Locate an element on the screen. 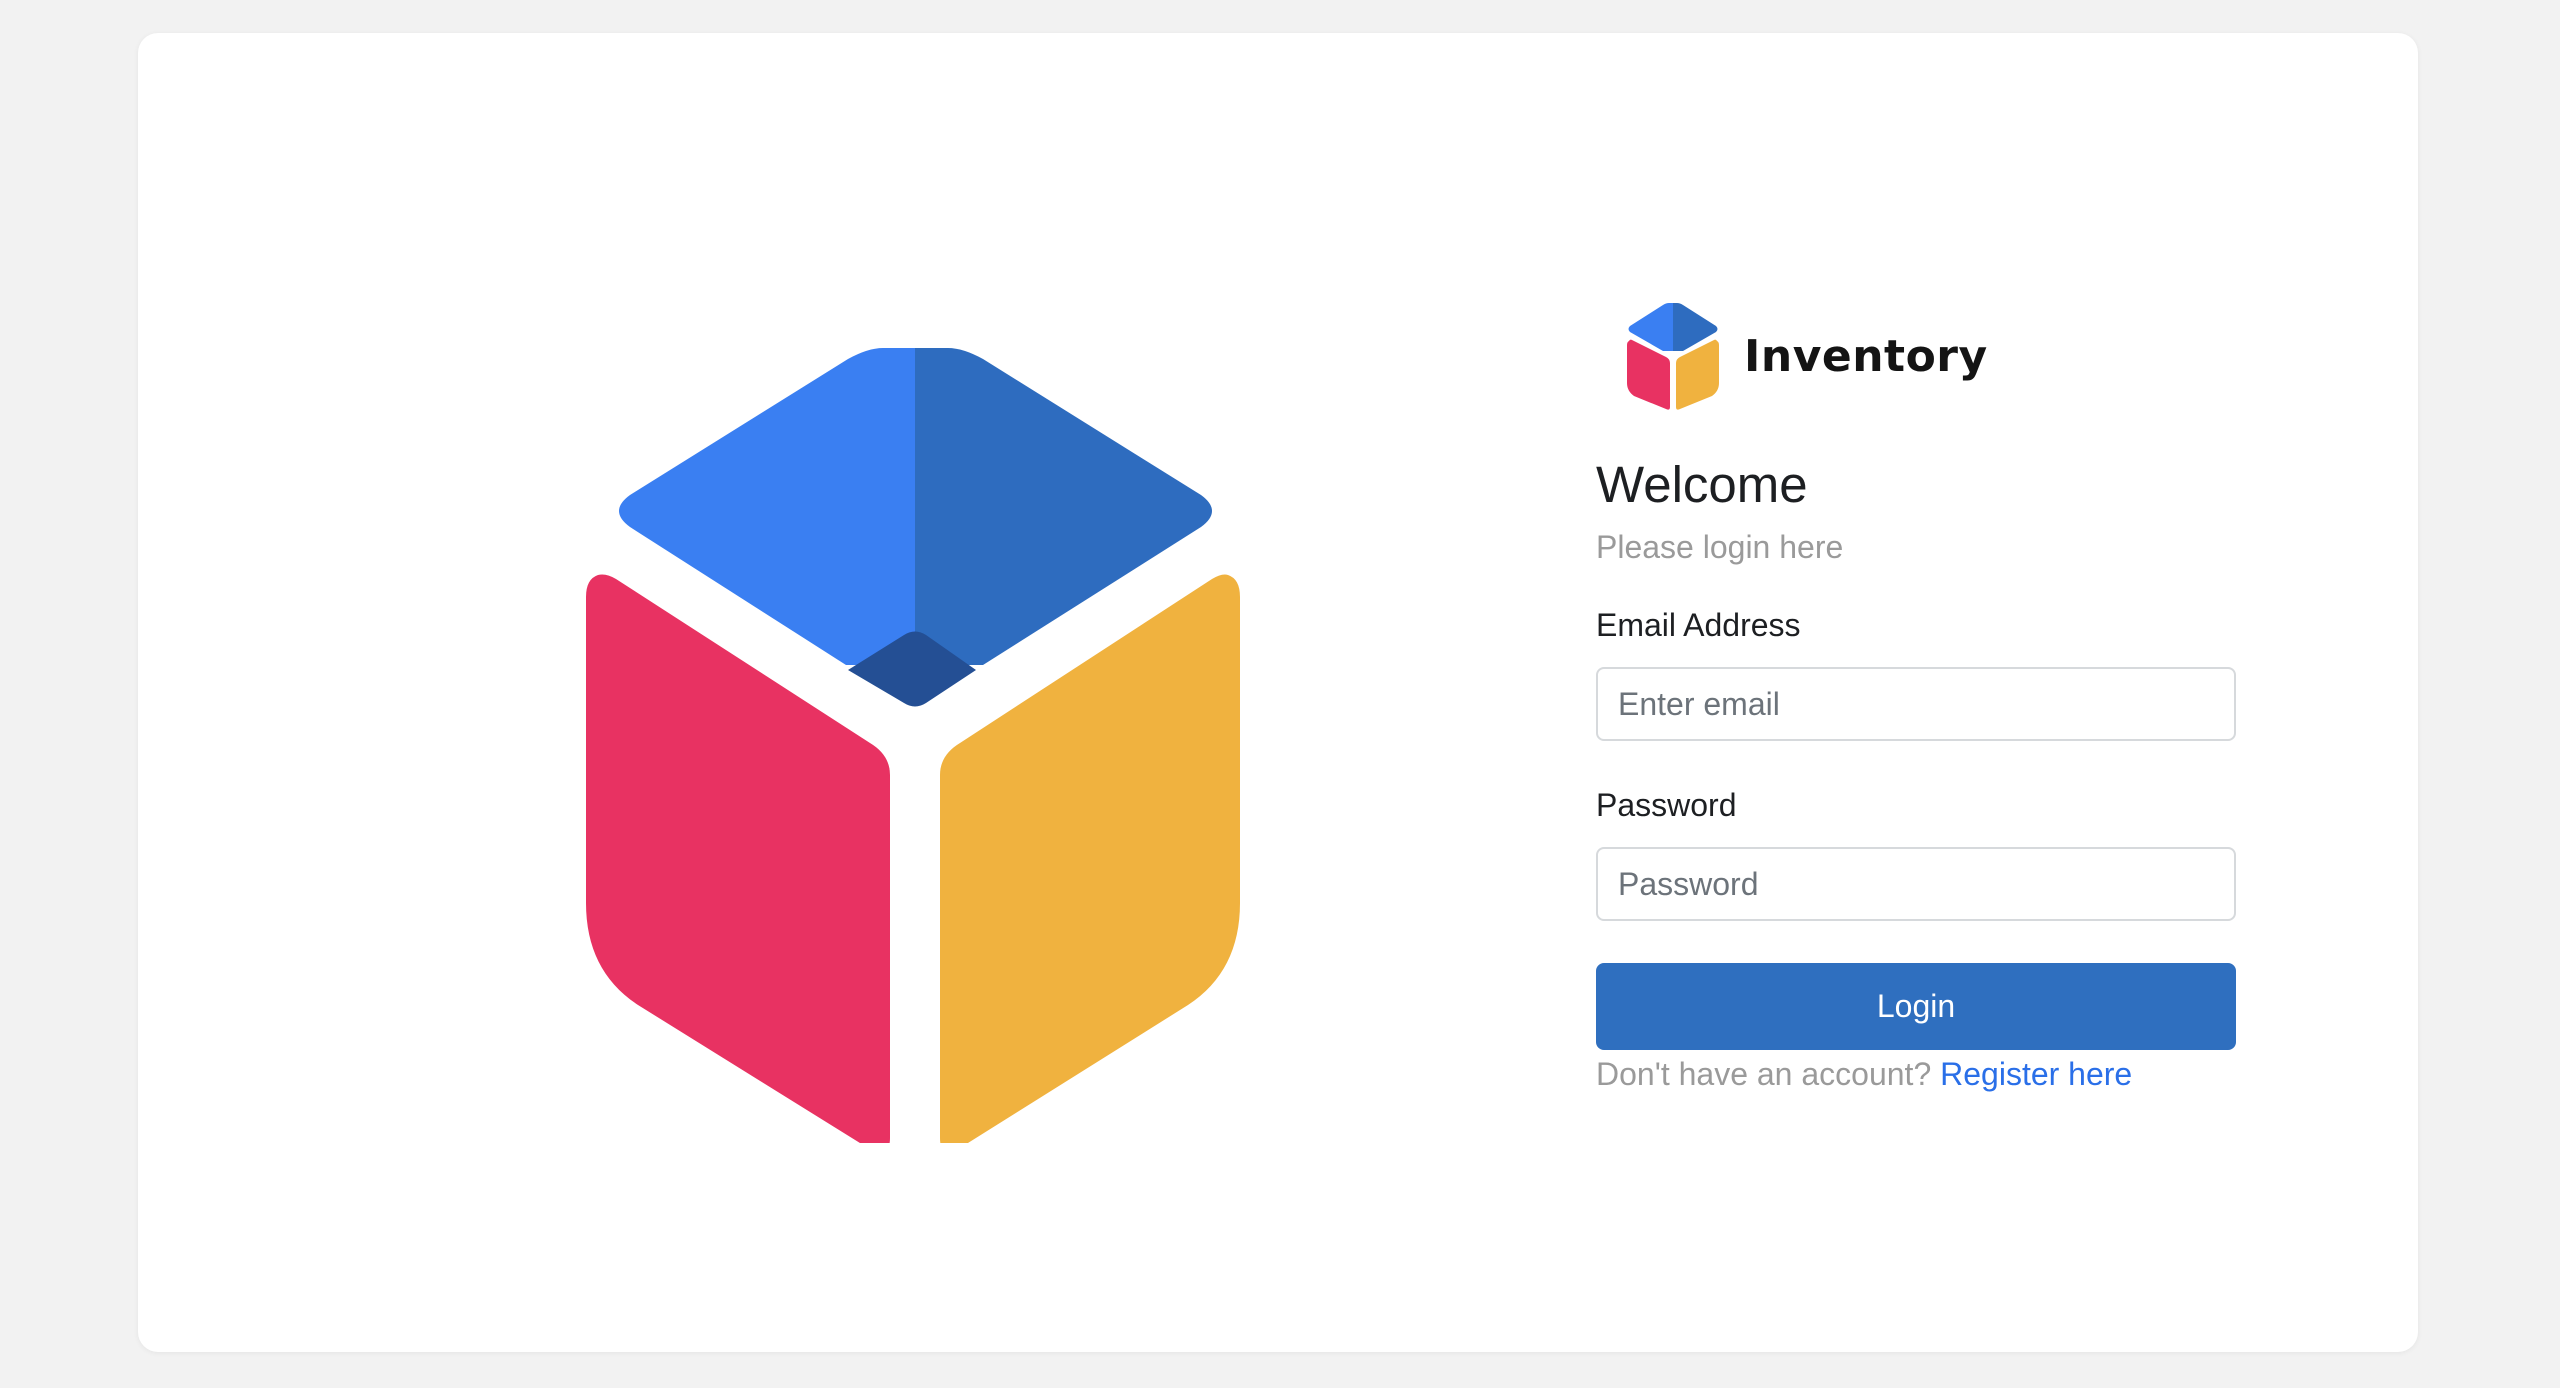 The width and height of the screenshot is (2560, 1388). login-button: Login is located at coordinates (1916, 1006).